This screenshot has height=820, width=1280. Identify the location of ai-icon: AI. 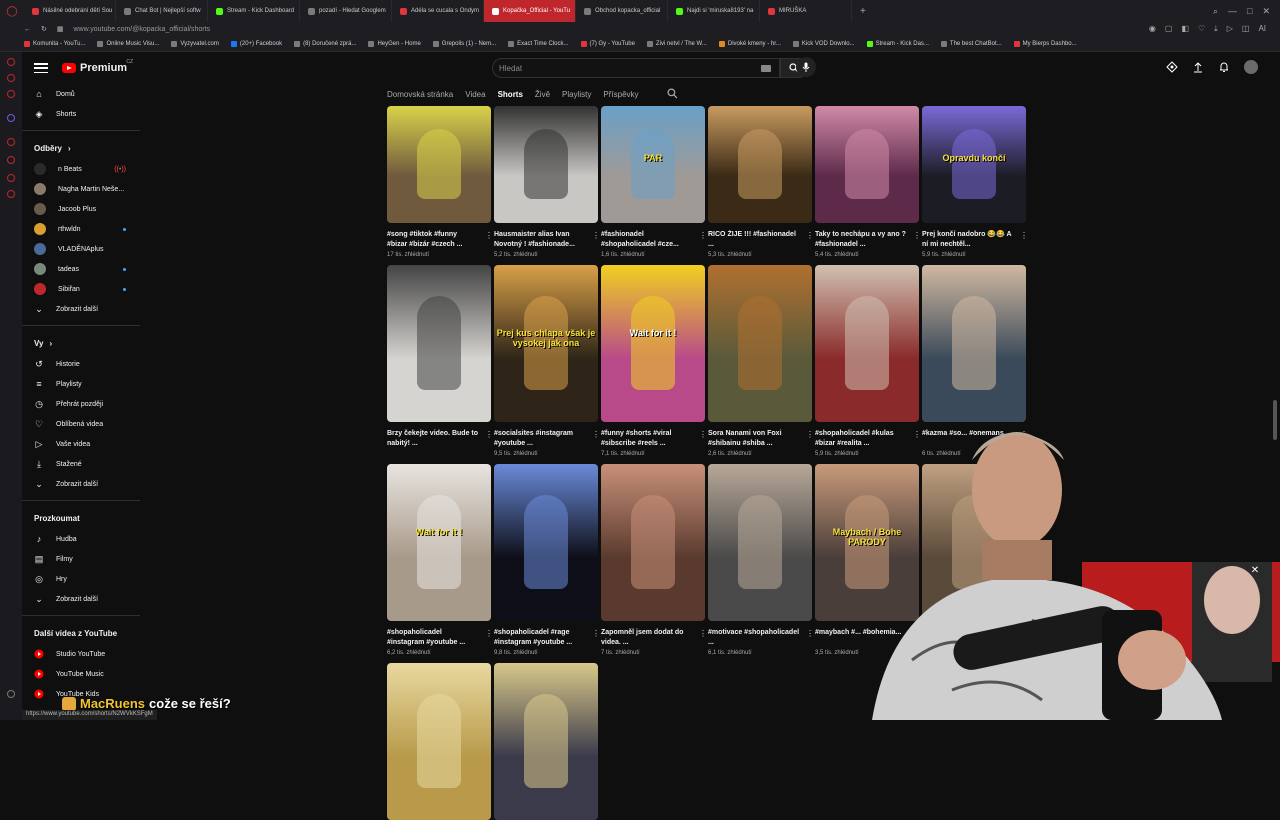
(1262, 29).